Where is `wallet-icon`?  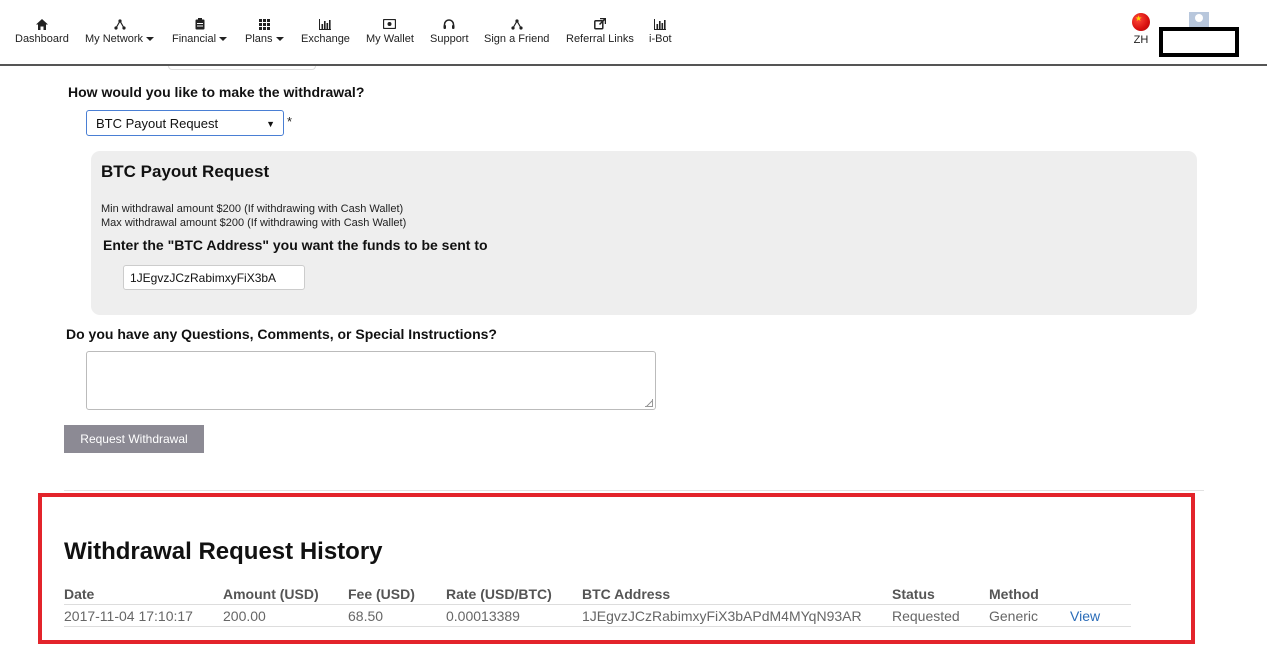
wallet-icon is located at coordinates (390, 24).